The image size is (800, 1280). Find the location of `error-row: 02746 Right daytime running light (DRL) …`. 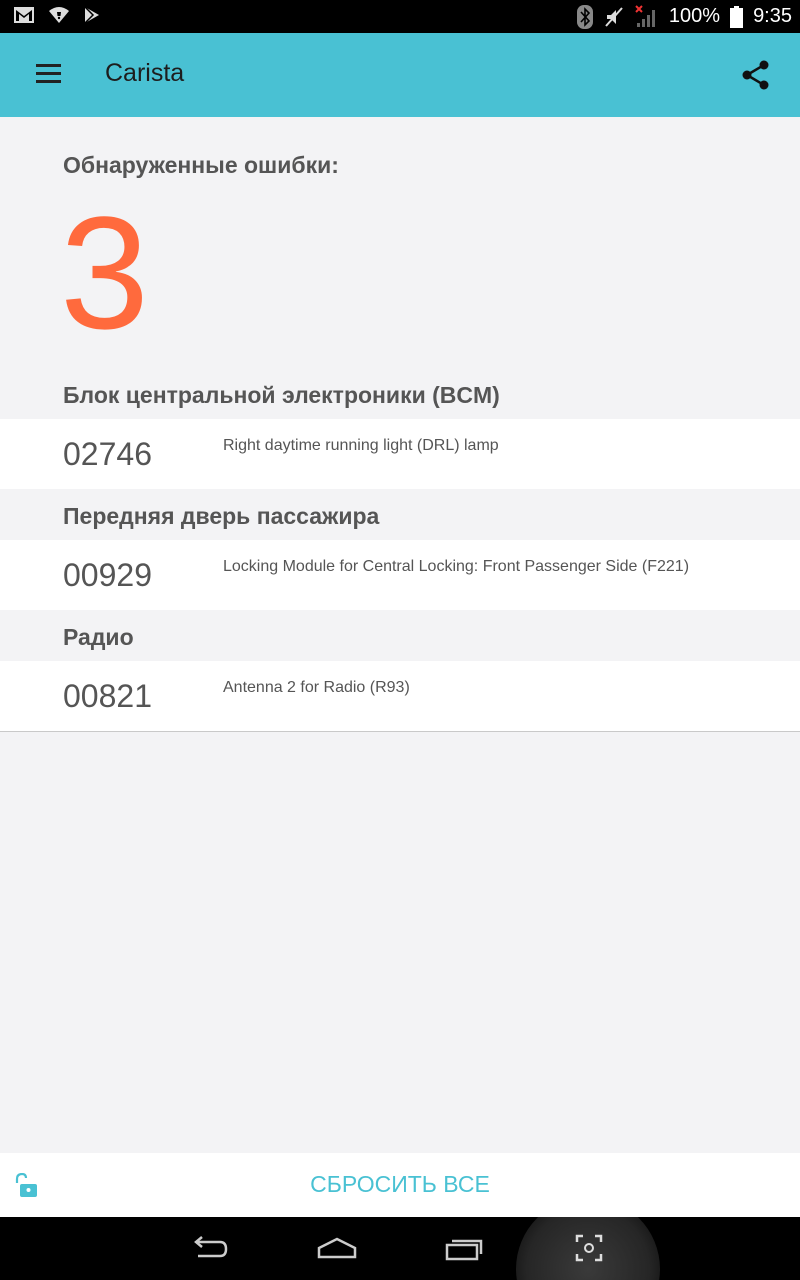

error-row: 02746 Right daytime running light (DRL) … is located at coordinates (400, 454).